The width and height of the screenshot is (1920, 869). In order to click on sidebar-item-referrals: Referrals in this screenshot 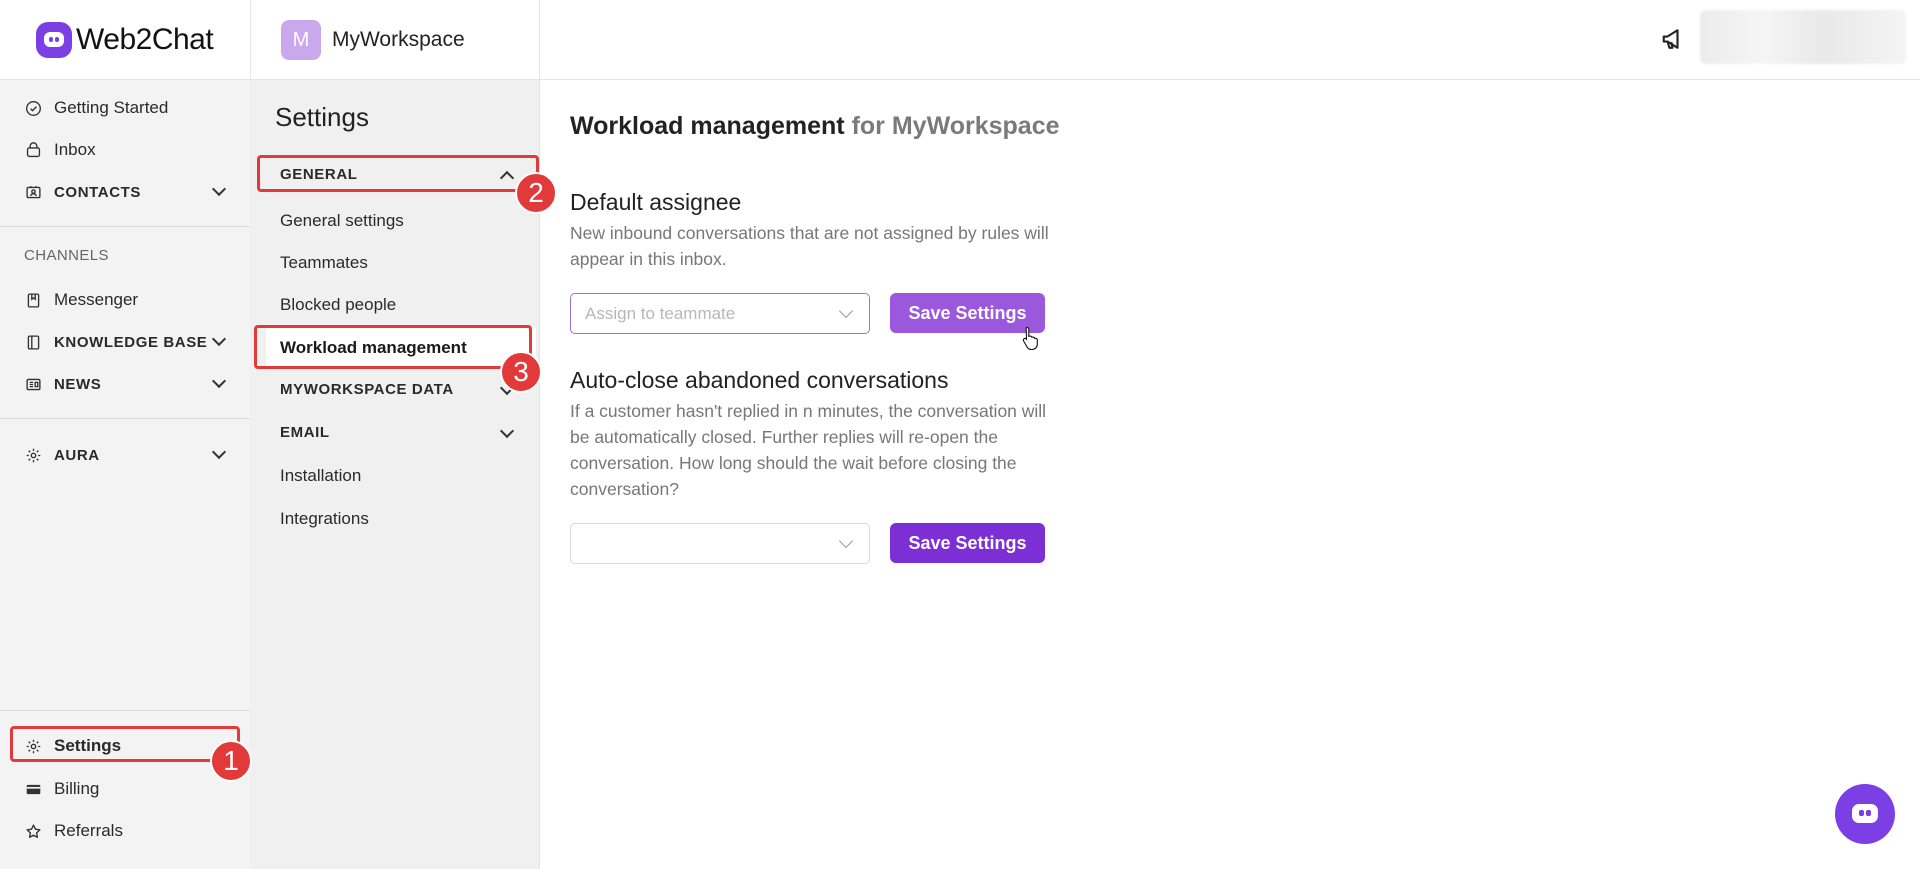, I will do `click(73, 831)`.